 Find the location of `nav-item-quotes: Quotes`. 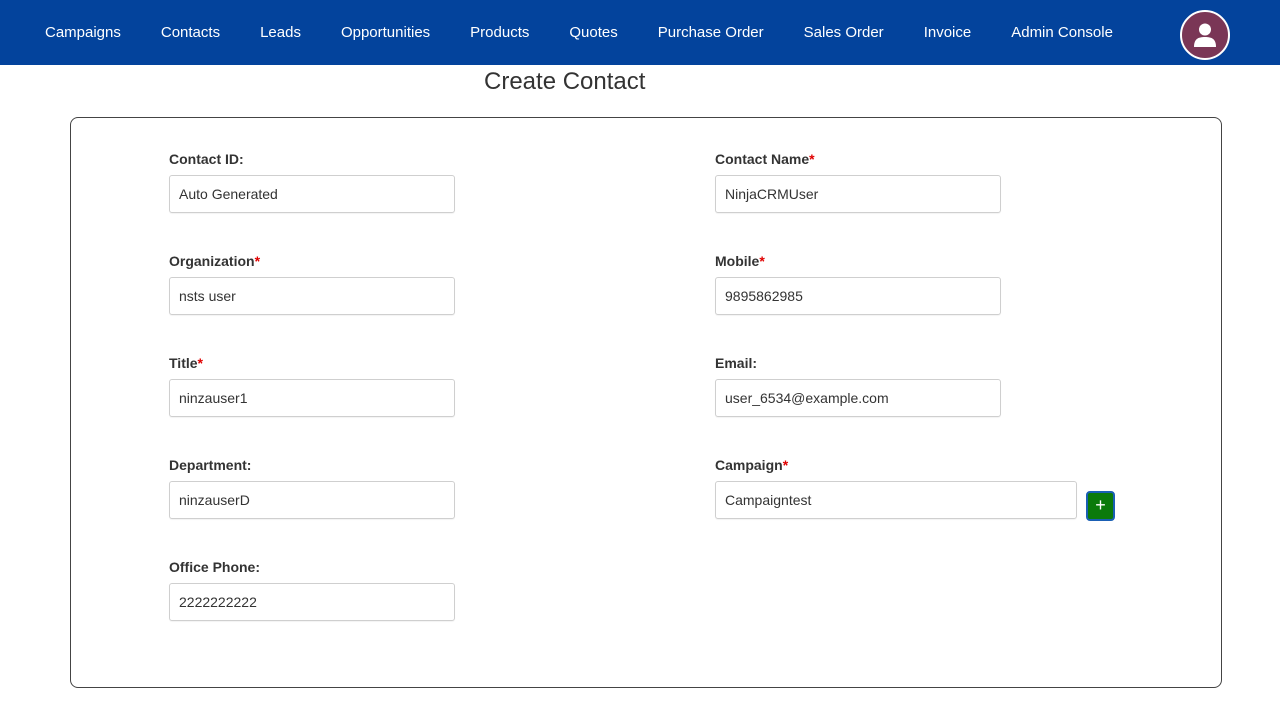

nav-item-quotes: Quotes is located at coordinates (593, 32).